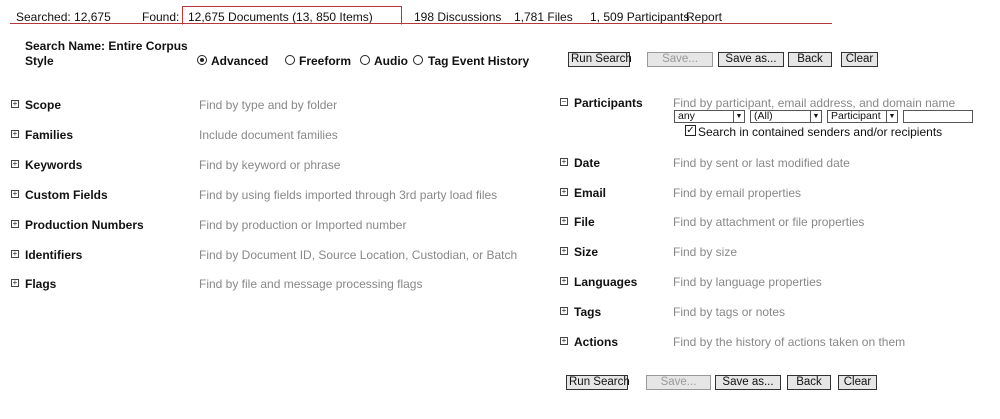 Image resolution: width=1000 pixels, height=419 pixels. What do you see at coordinates (786, 116) in the screenshot?
I see `participant-scope-select: (All) ▼` at bounding box center [786, 116].